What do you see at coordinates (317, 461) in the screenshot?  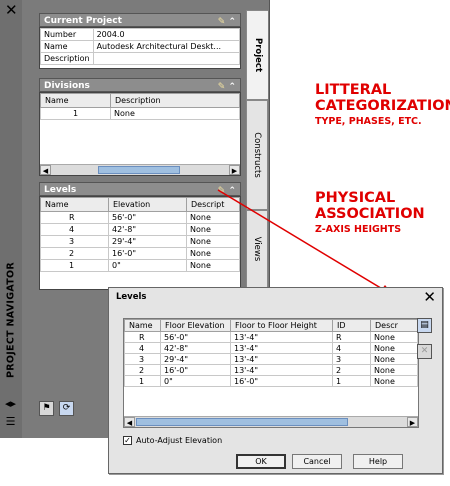 I see `cancel-button: Cancel` at bounding box center [317, 461].